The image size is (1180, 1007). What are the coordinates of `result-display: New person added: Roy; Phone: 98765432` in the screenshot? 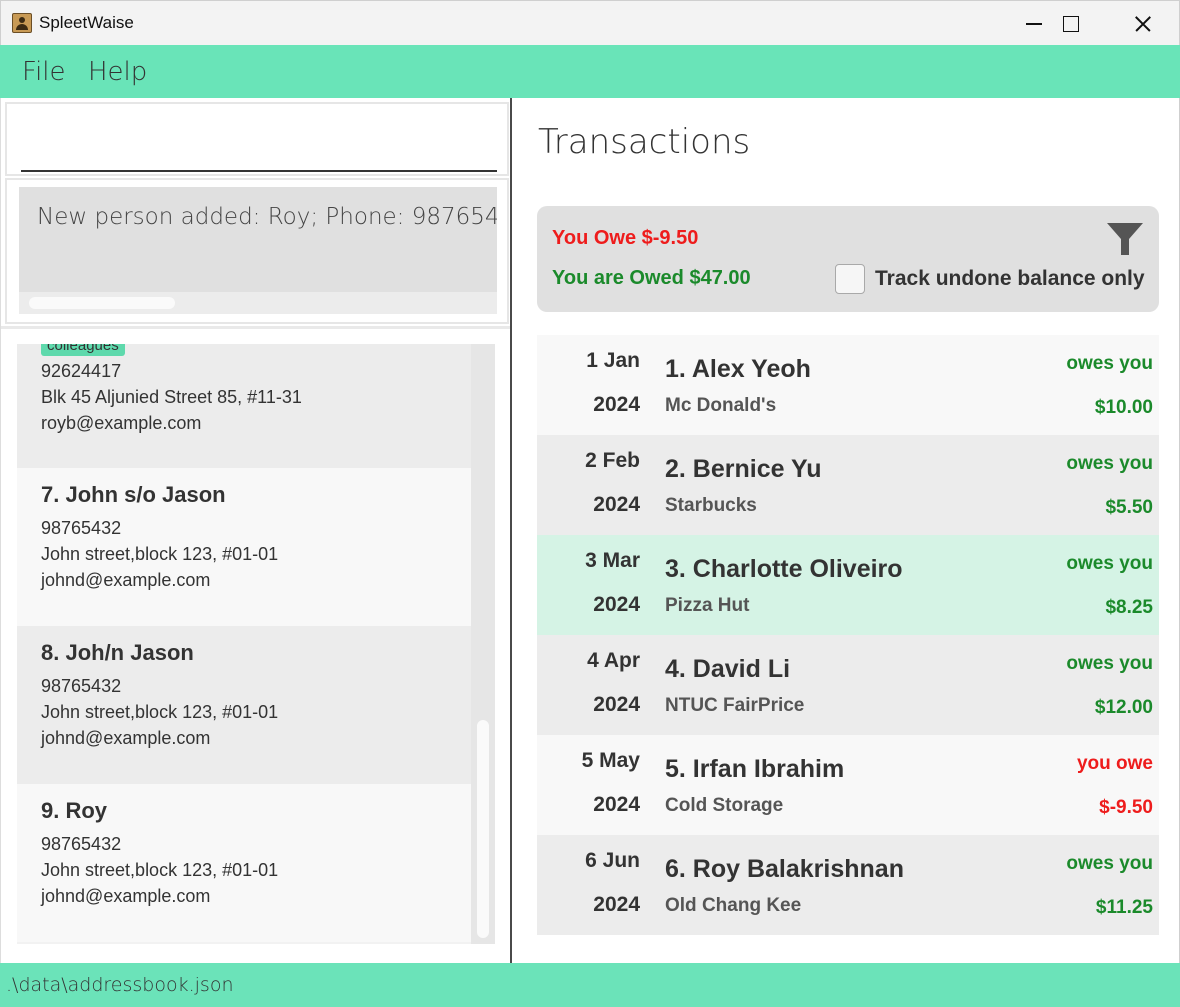 It's located at (258, 239).